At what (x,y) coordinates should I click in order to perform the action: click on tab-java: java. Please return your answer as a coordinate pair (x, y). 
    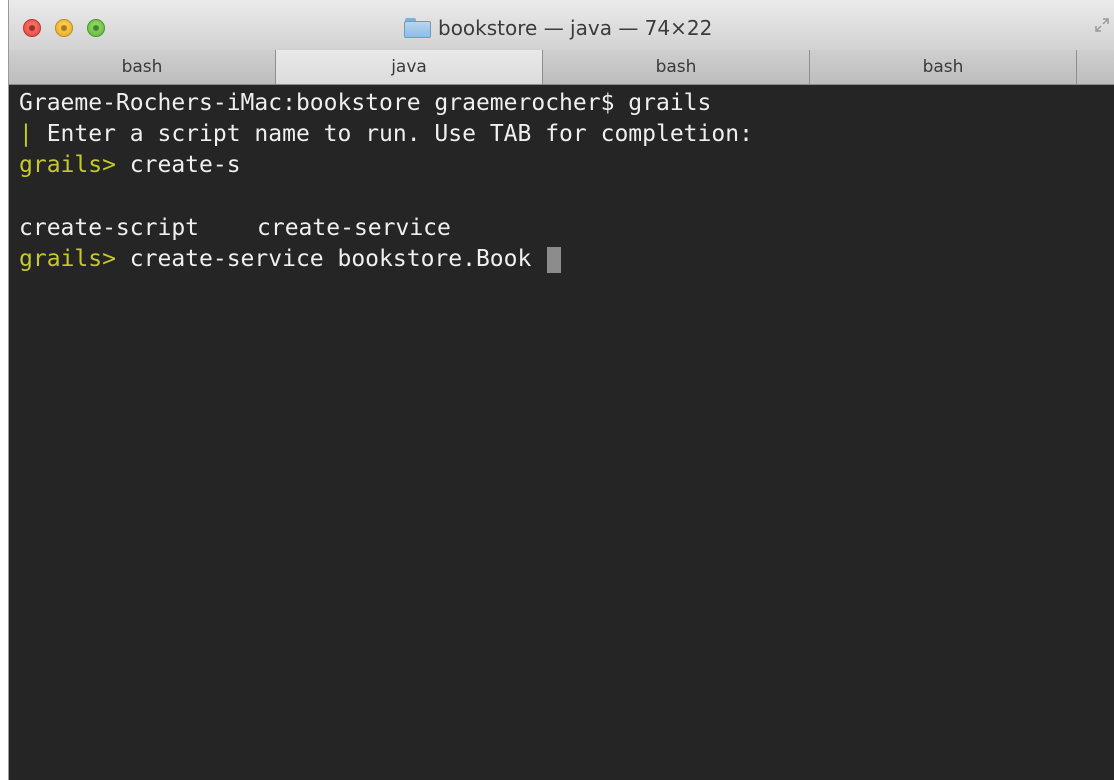
    Looking at the image, I should click on (409, 67).